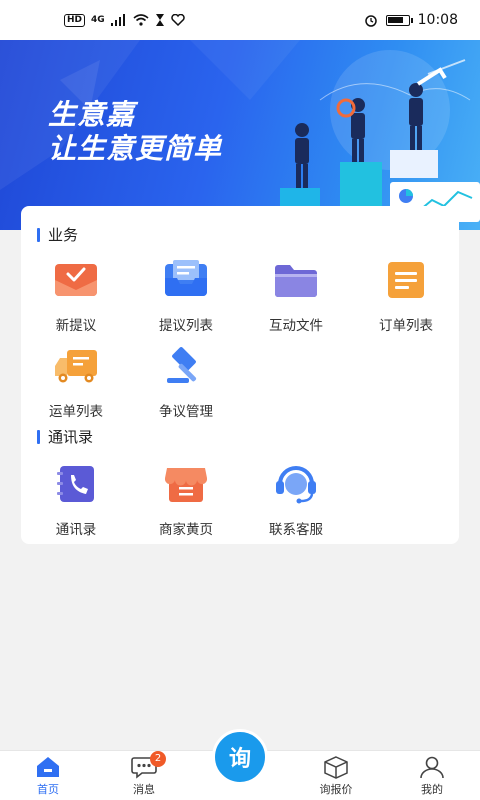 The width and height of the screenshot is (480, 800). I want to click on alarm-icon, so click(370, 21).